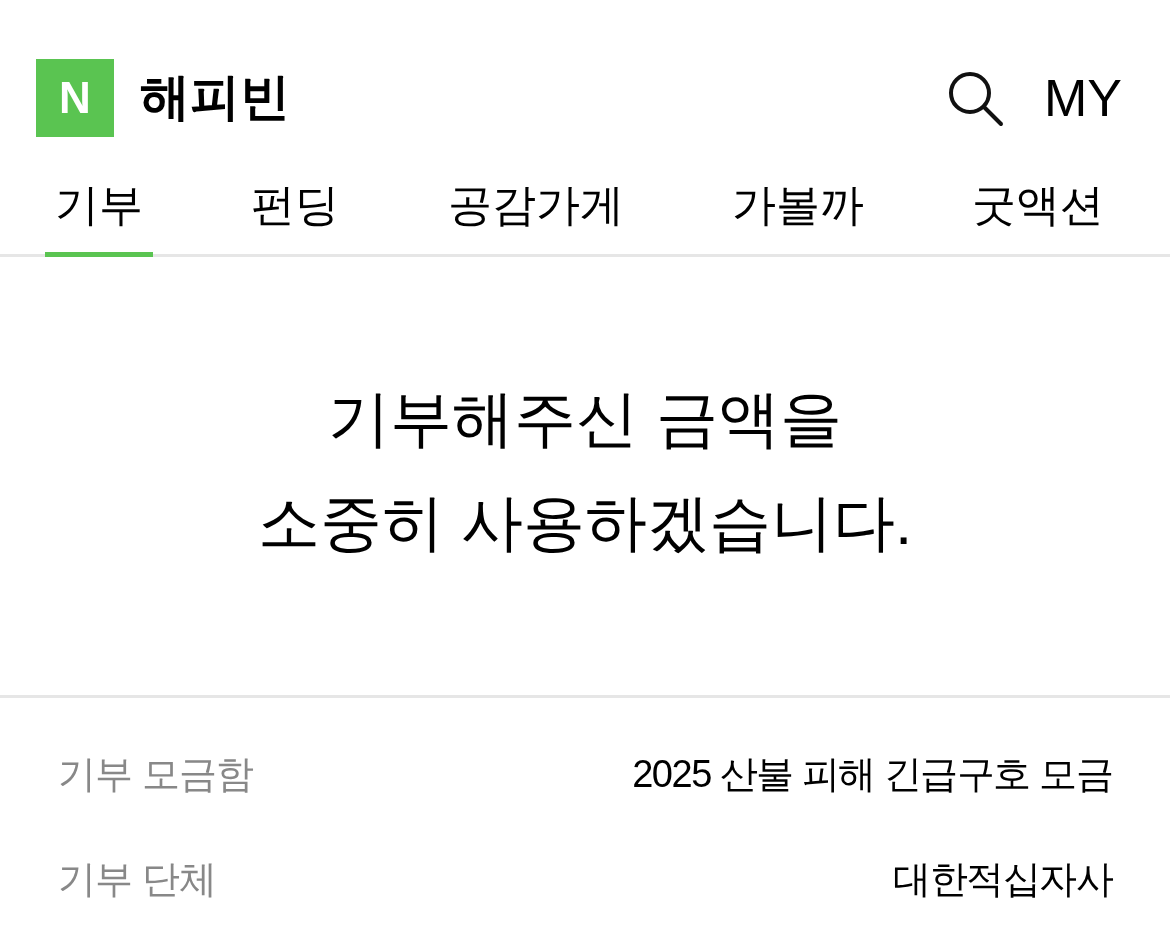 The image size is (1170, 935). Describe the element at coordinates (585, 523) in the screenshot. I see `thank-you-message: 소중히 사용하겠습니다.` at that location.